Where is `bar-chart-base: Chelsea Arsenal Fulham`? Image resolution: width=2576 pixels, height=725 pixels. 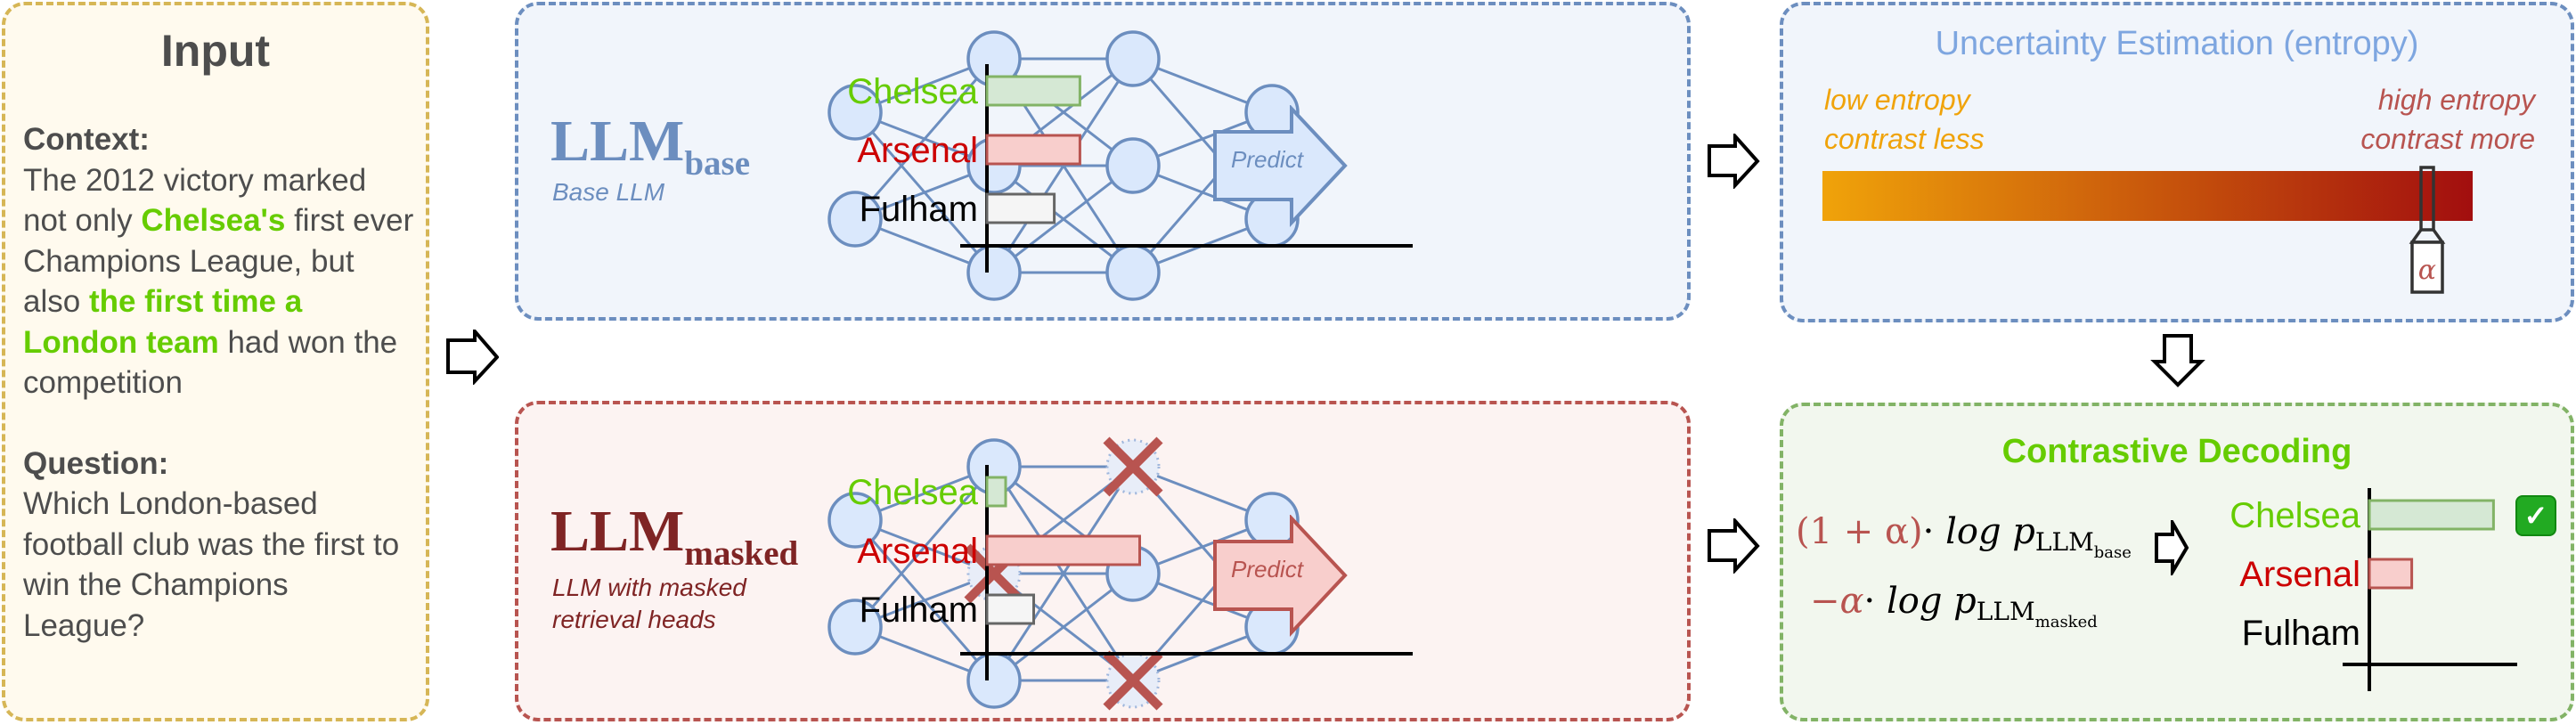 bar-chart-base: Chelsea Arsenal Fulham is located at coordinates (1130, 168).